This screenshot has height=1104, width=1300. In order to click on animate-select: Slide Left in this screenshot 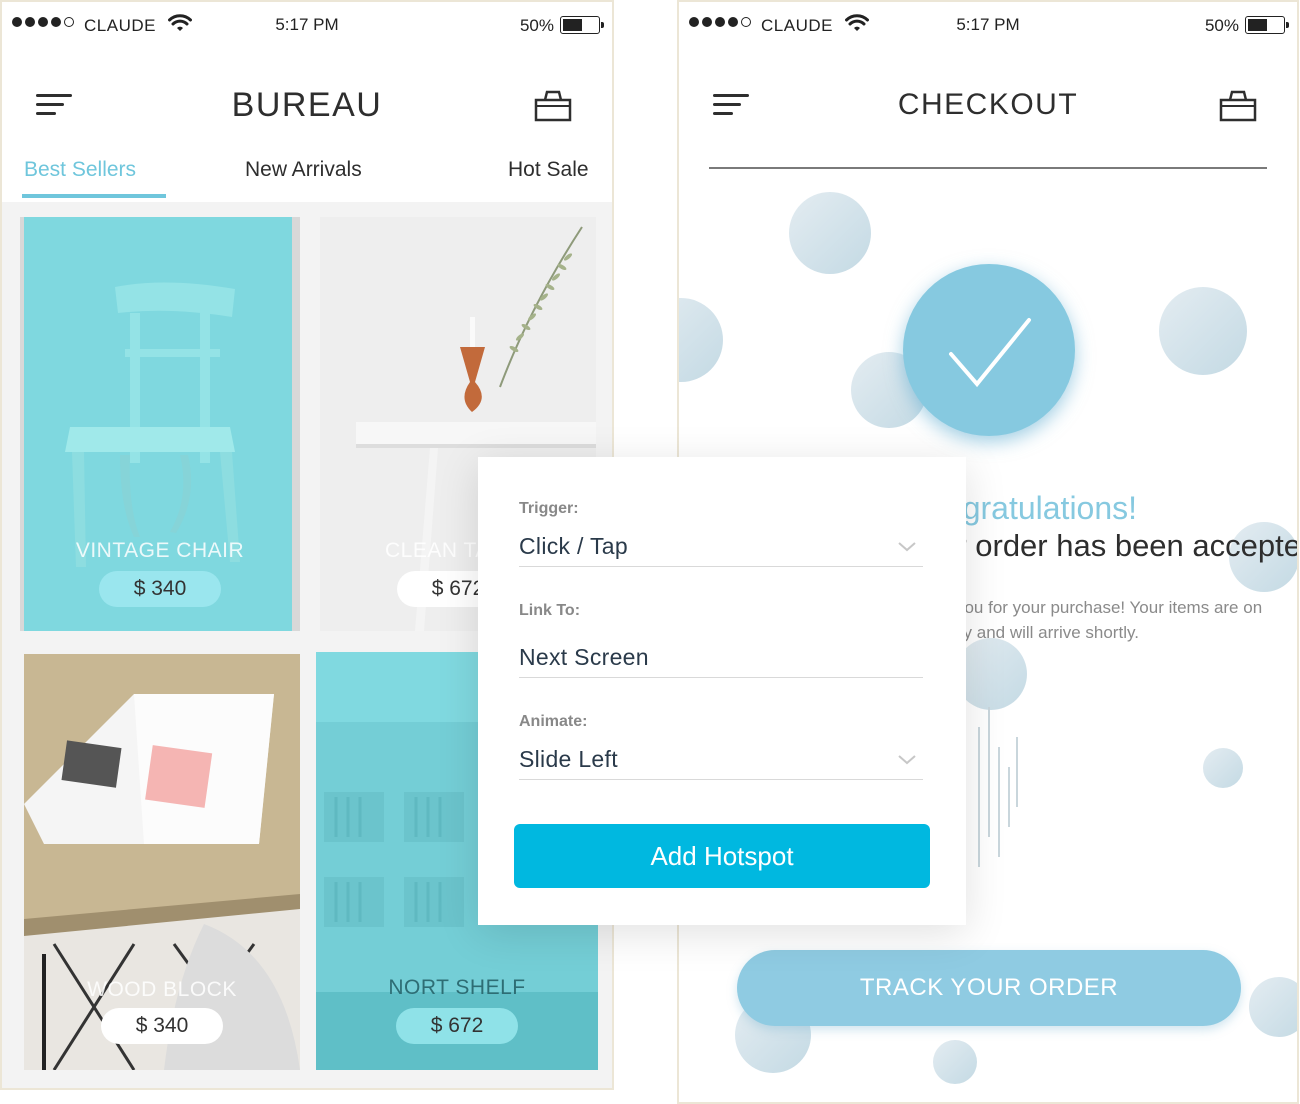, I will do `click(721, 763)`.